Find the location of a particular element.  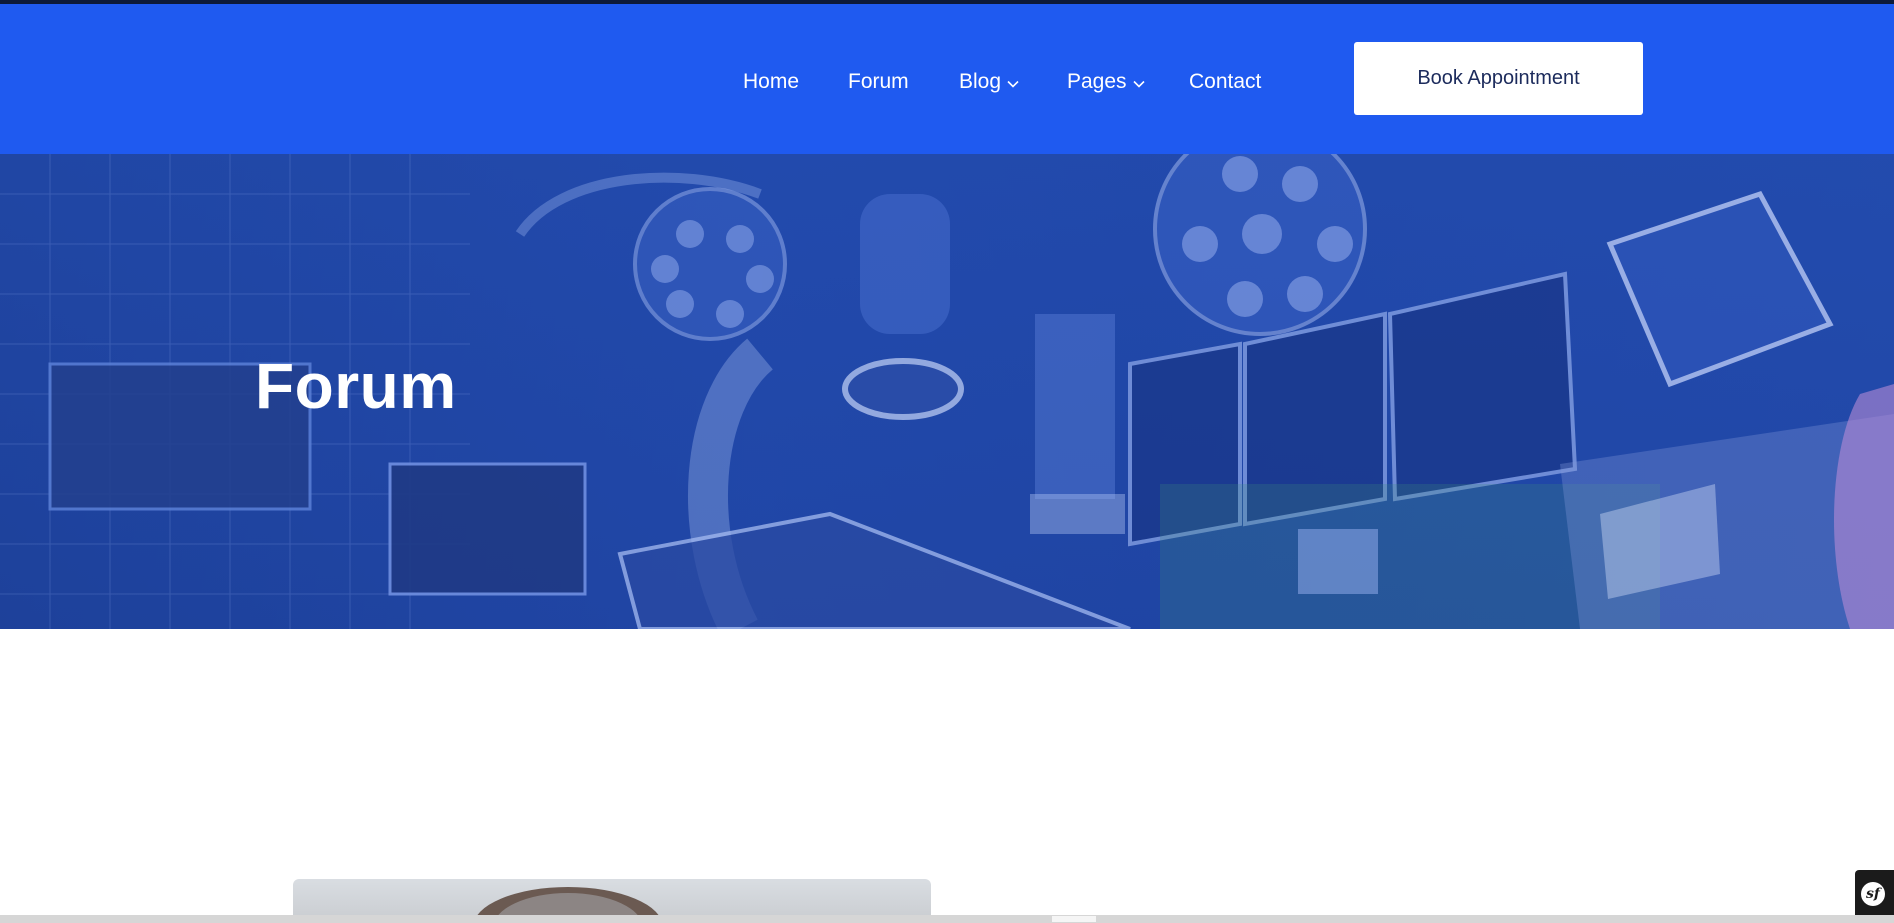

page-title: Forum is located at coordinates (356, 386).